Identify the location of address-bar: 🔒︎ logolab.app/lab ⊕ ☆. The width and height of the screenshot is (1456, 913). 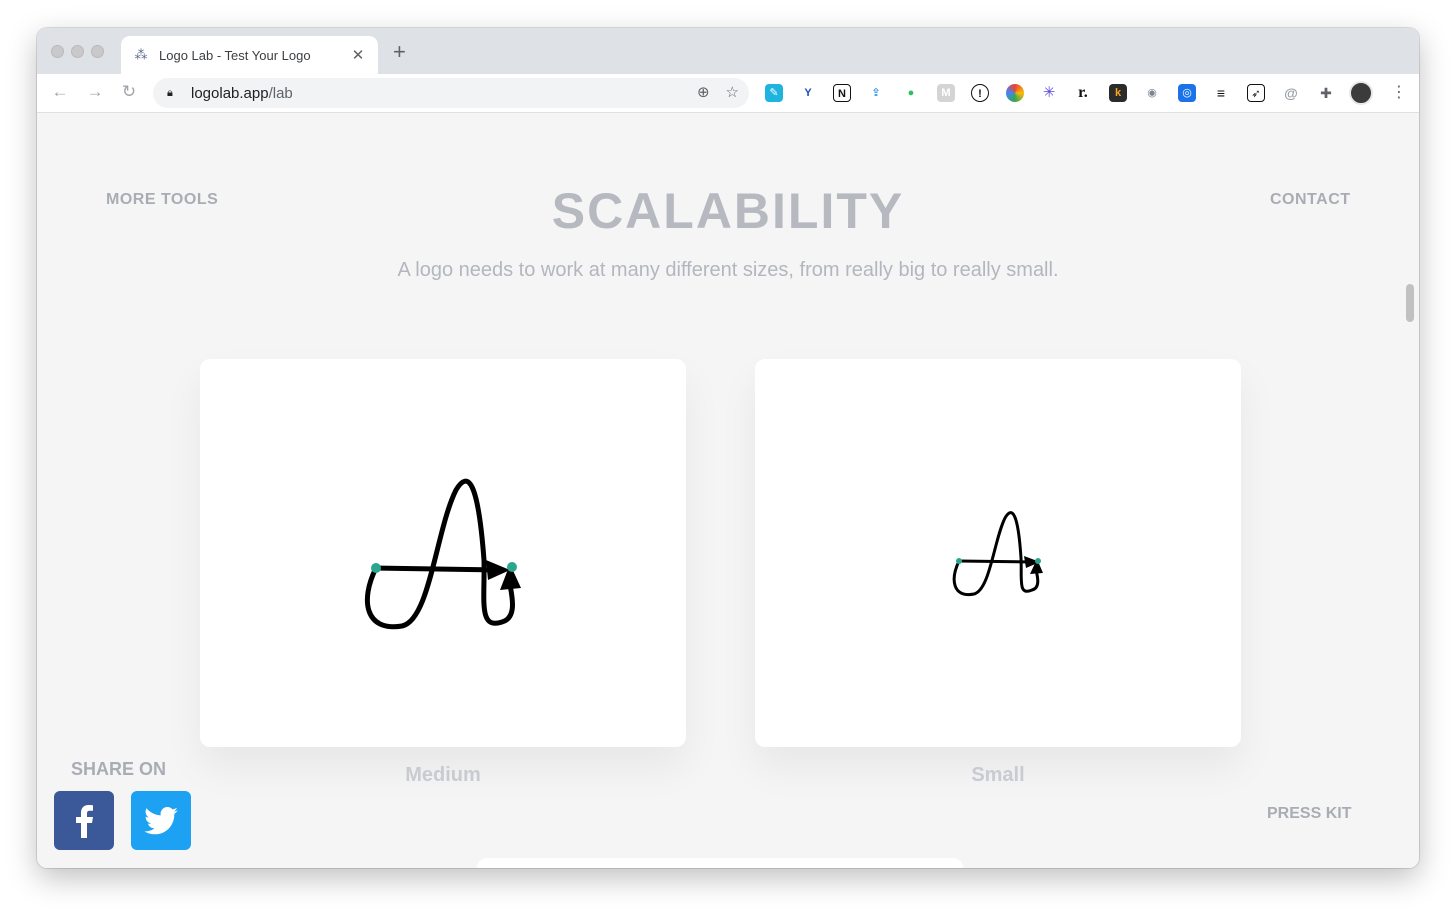
(451, 93).